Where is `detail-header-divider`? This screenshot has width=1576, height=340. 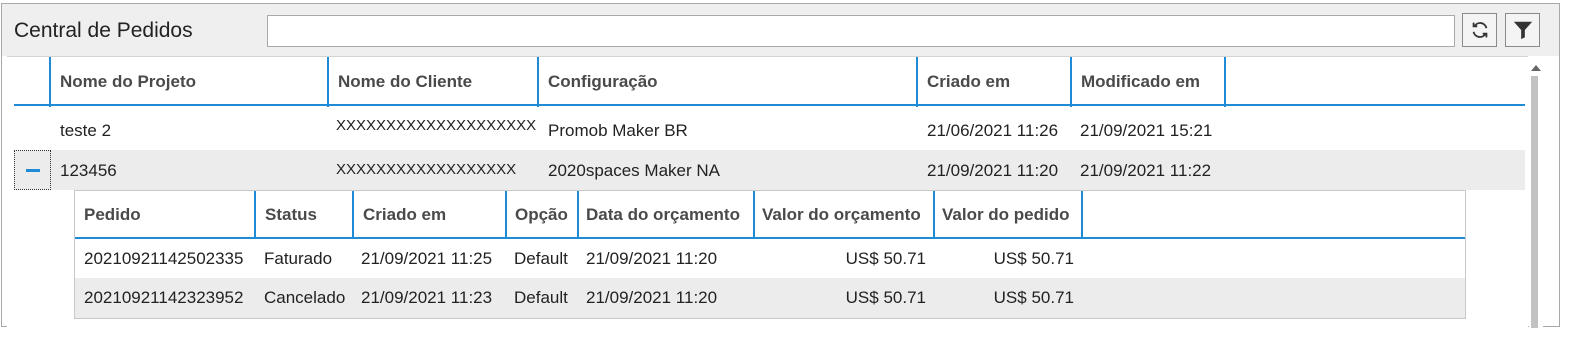
detail-header-divider is located at coordinates (770, 238).